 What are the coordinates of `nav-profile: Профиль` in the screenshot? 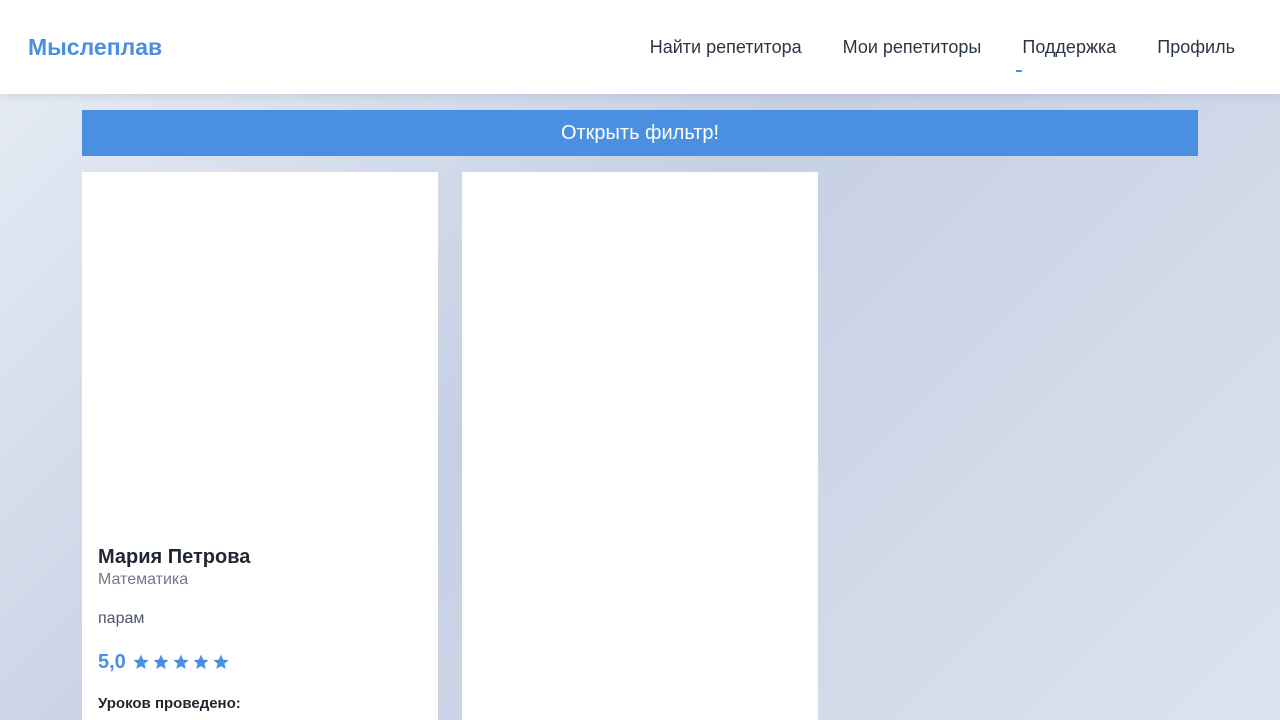 It's located at (1196, 47).